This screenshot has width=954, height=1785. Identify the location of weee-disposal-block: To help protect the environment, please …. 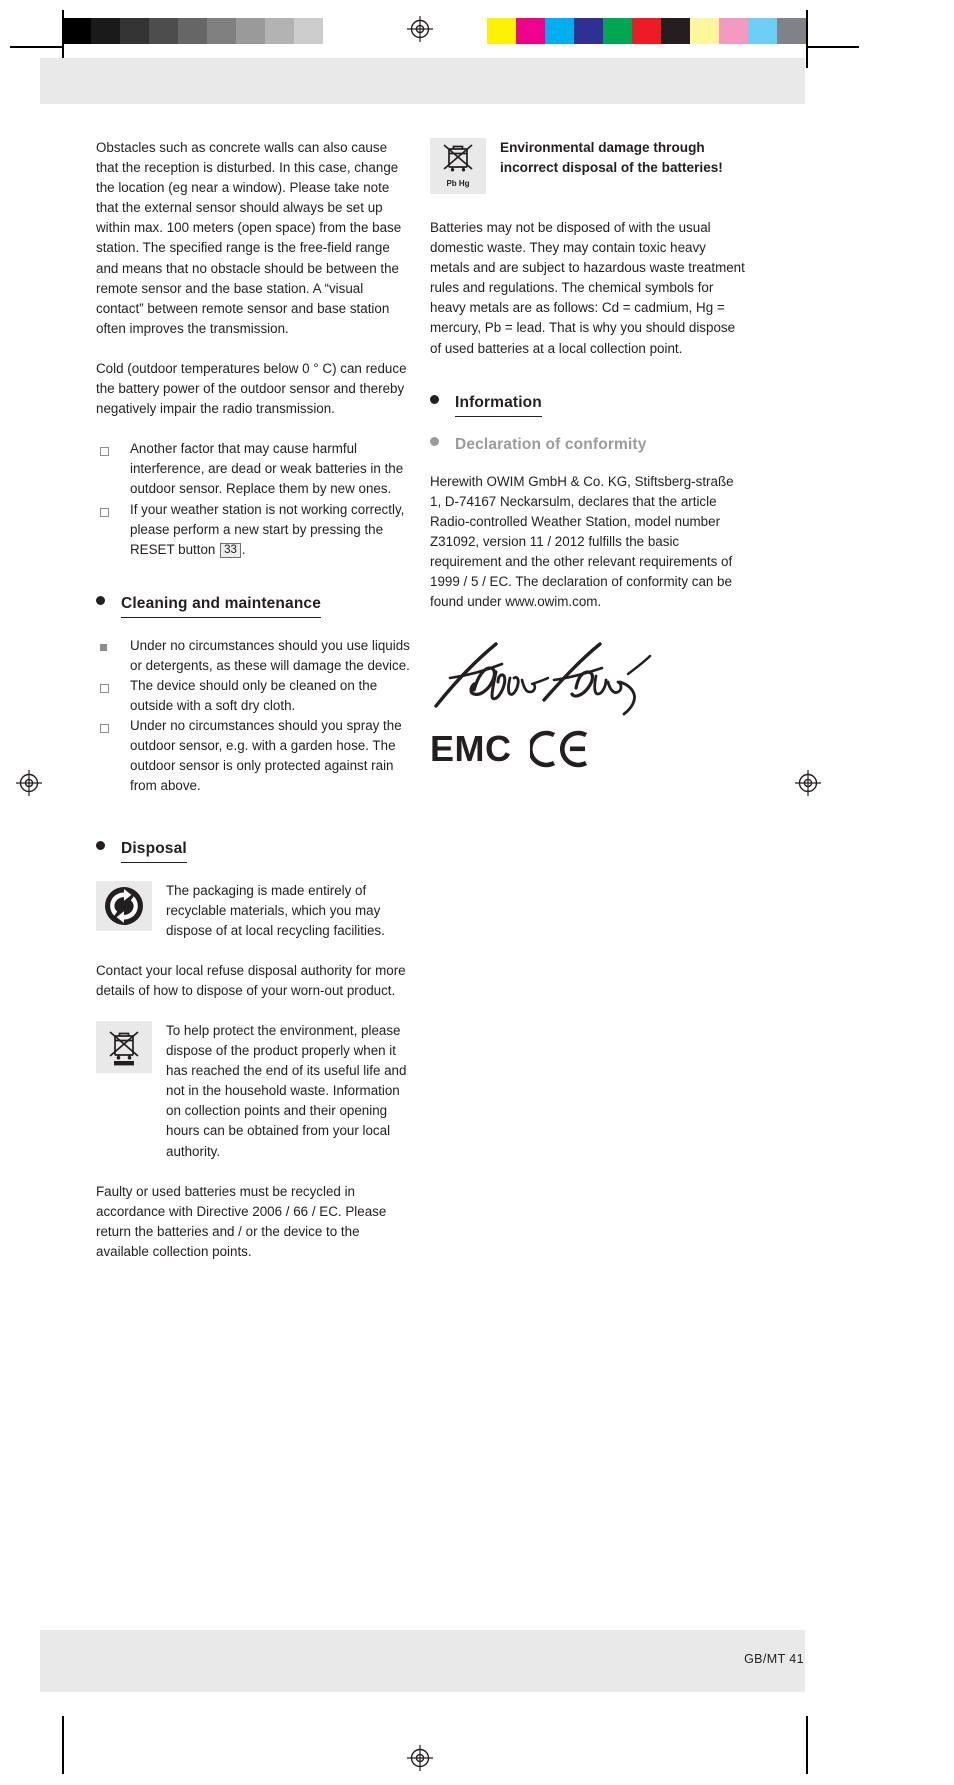
(254, 1091).